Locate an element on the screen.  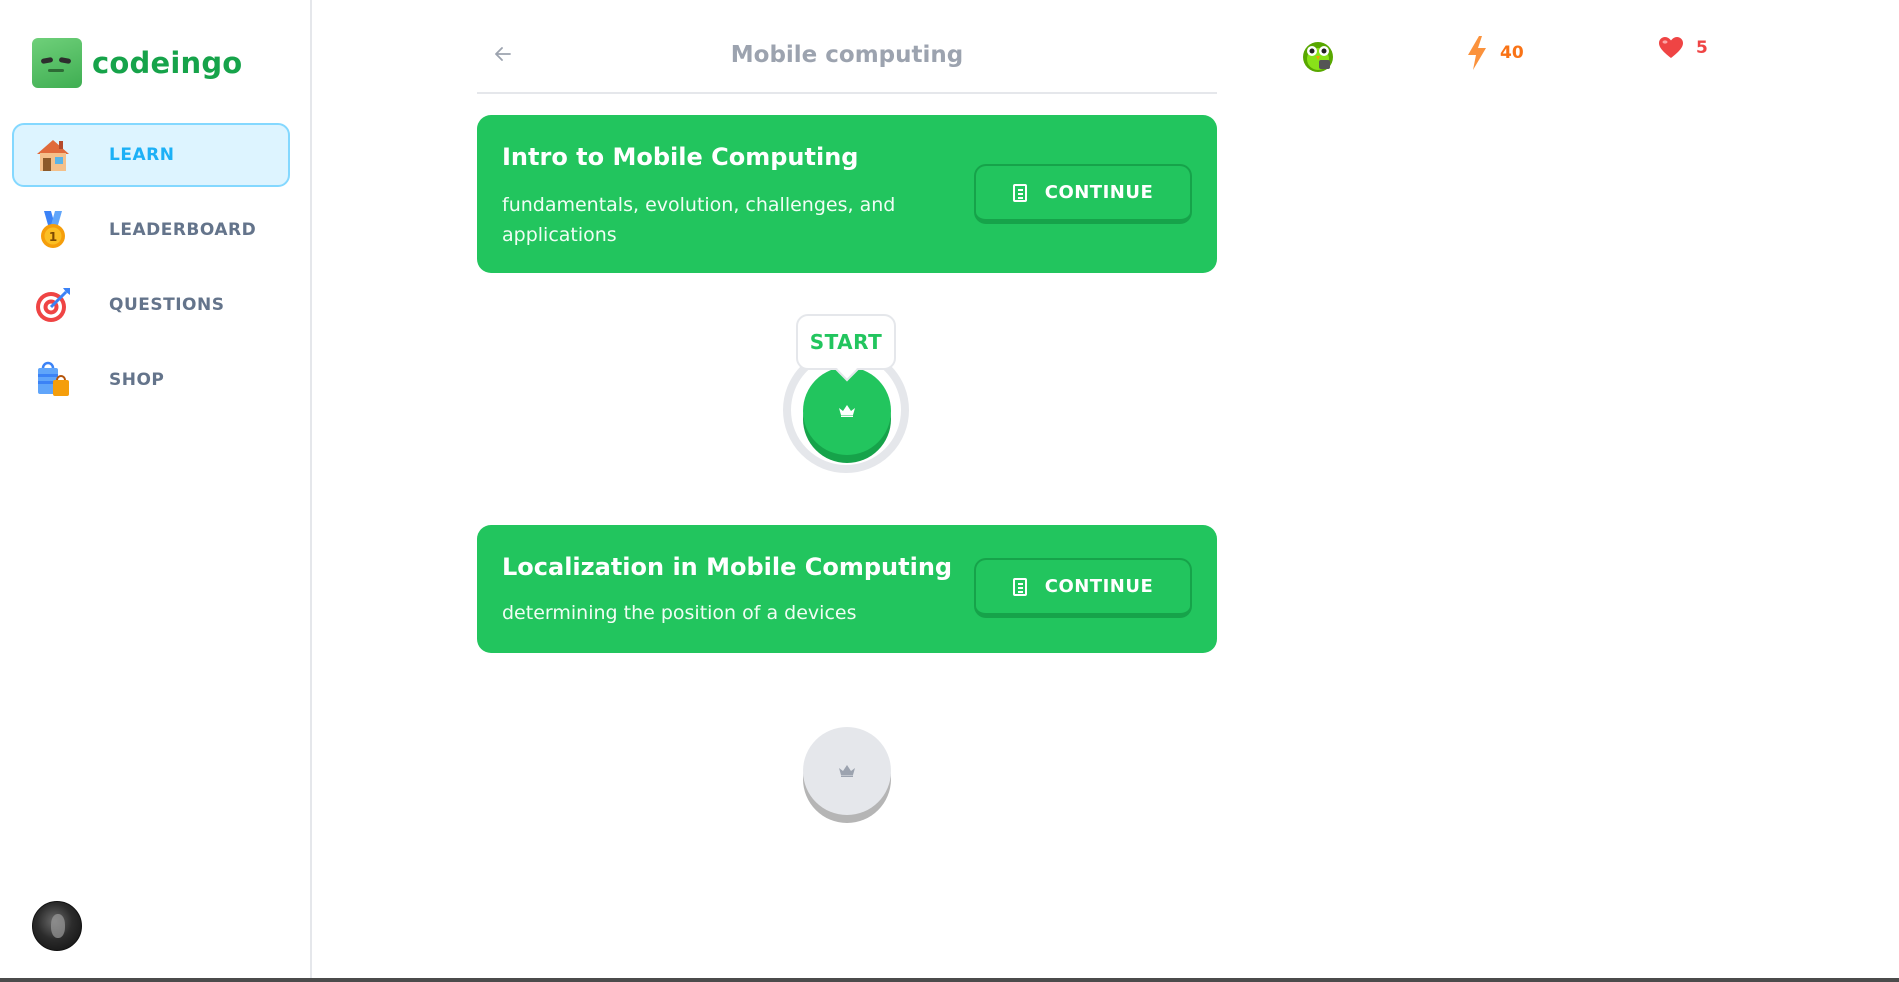
unit-description: determining the position of a devices is located at coordinates (679, 613).